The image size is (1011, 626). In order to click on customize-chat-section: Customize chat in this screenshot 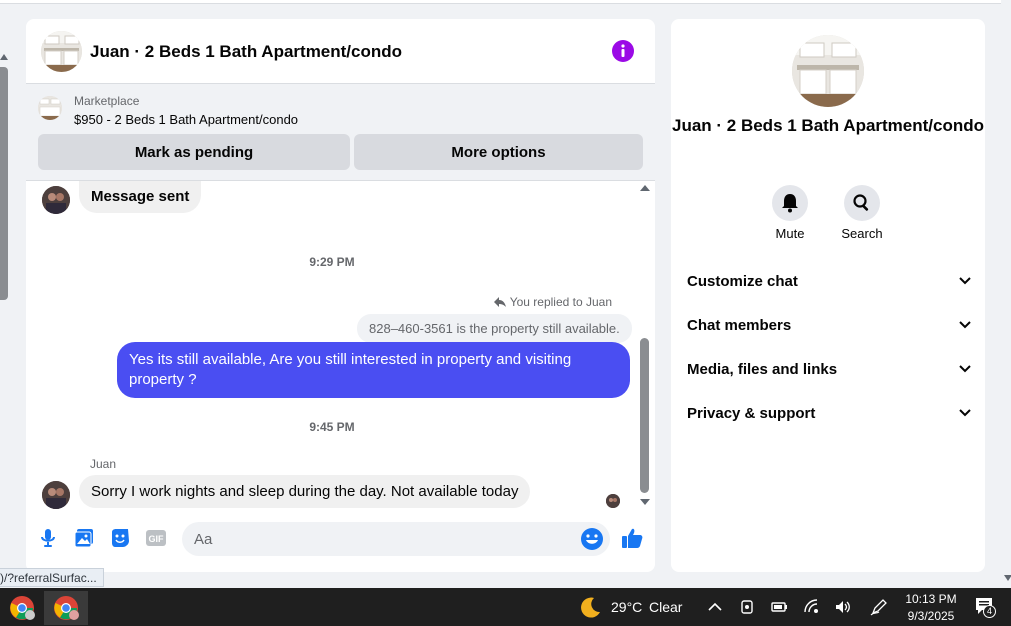, I will do `click(829, 281)`.